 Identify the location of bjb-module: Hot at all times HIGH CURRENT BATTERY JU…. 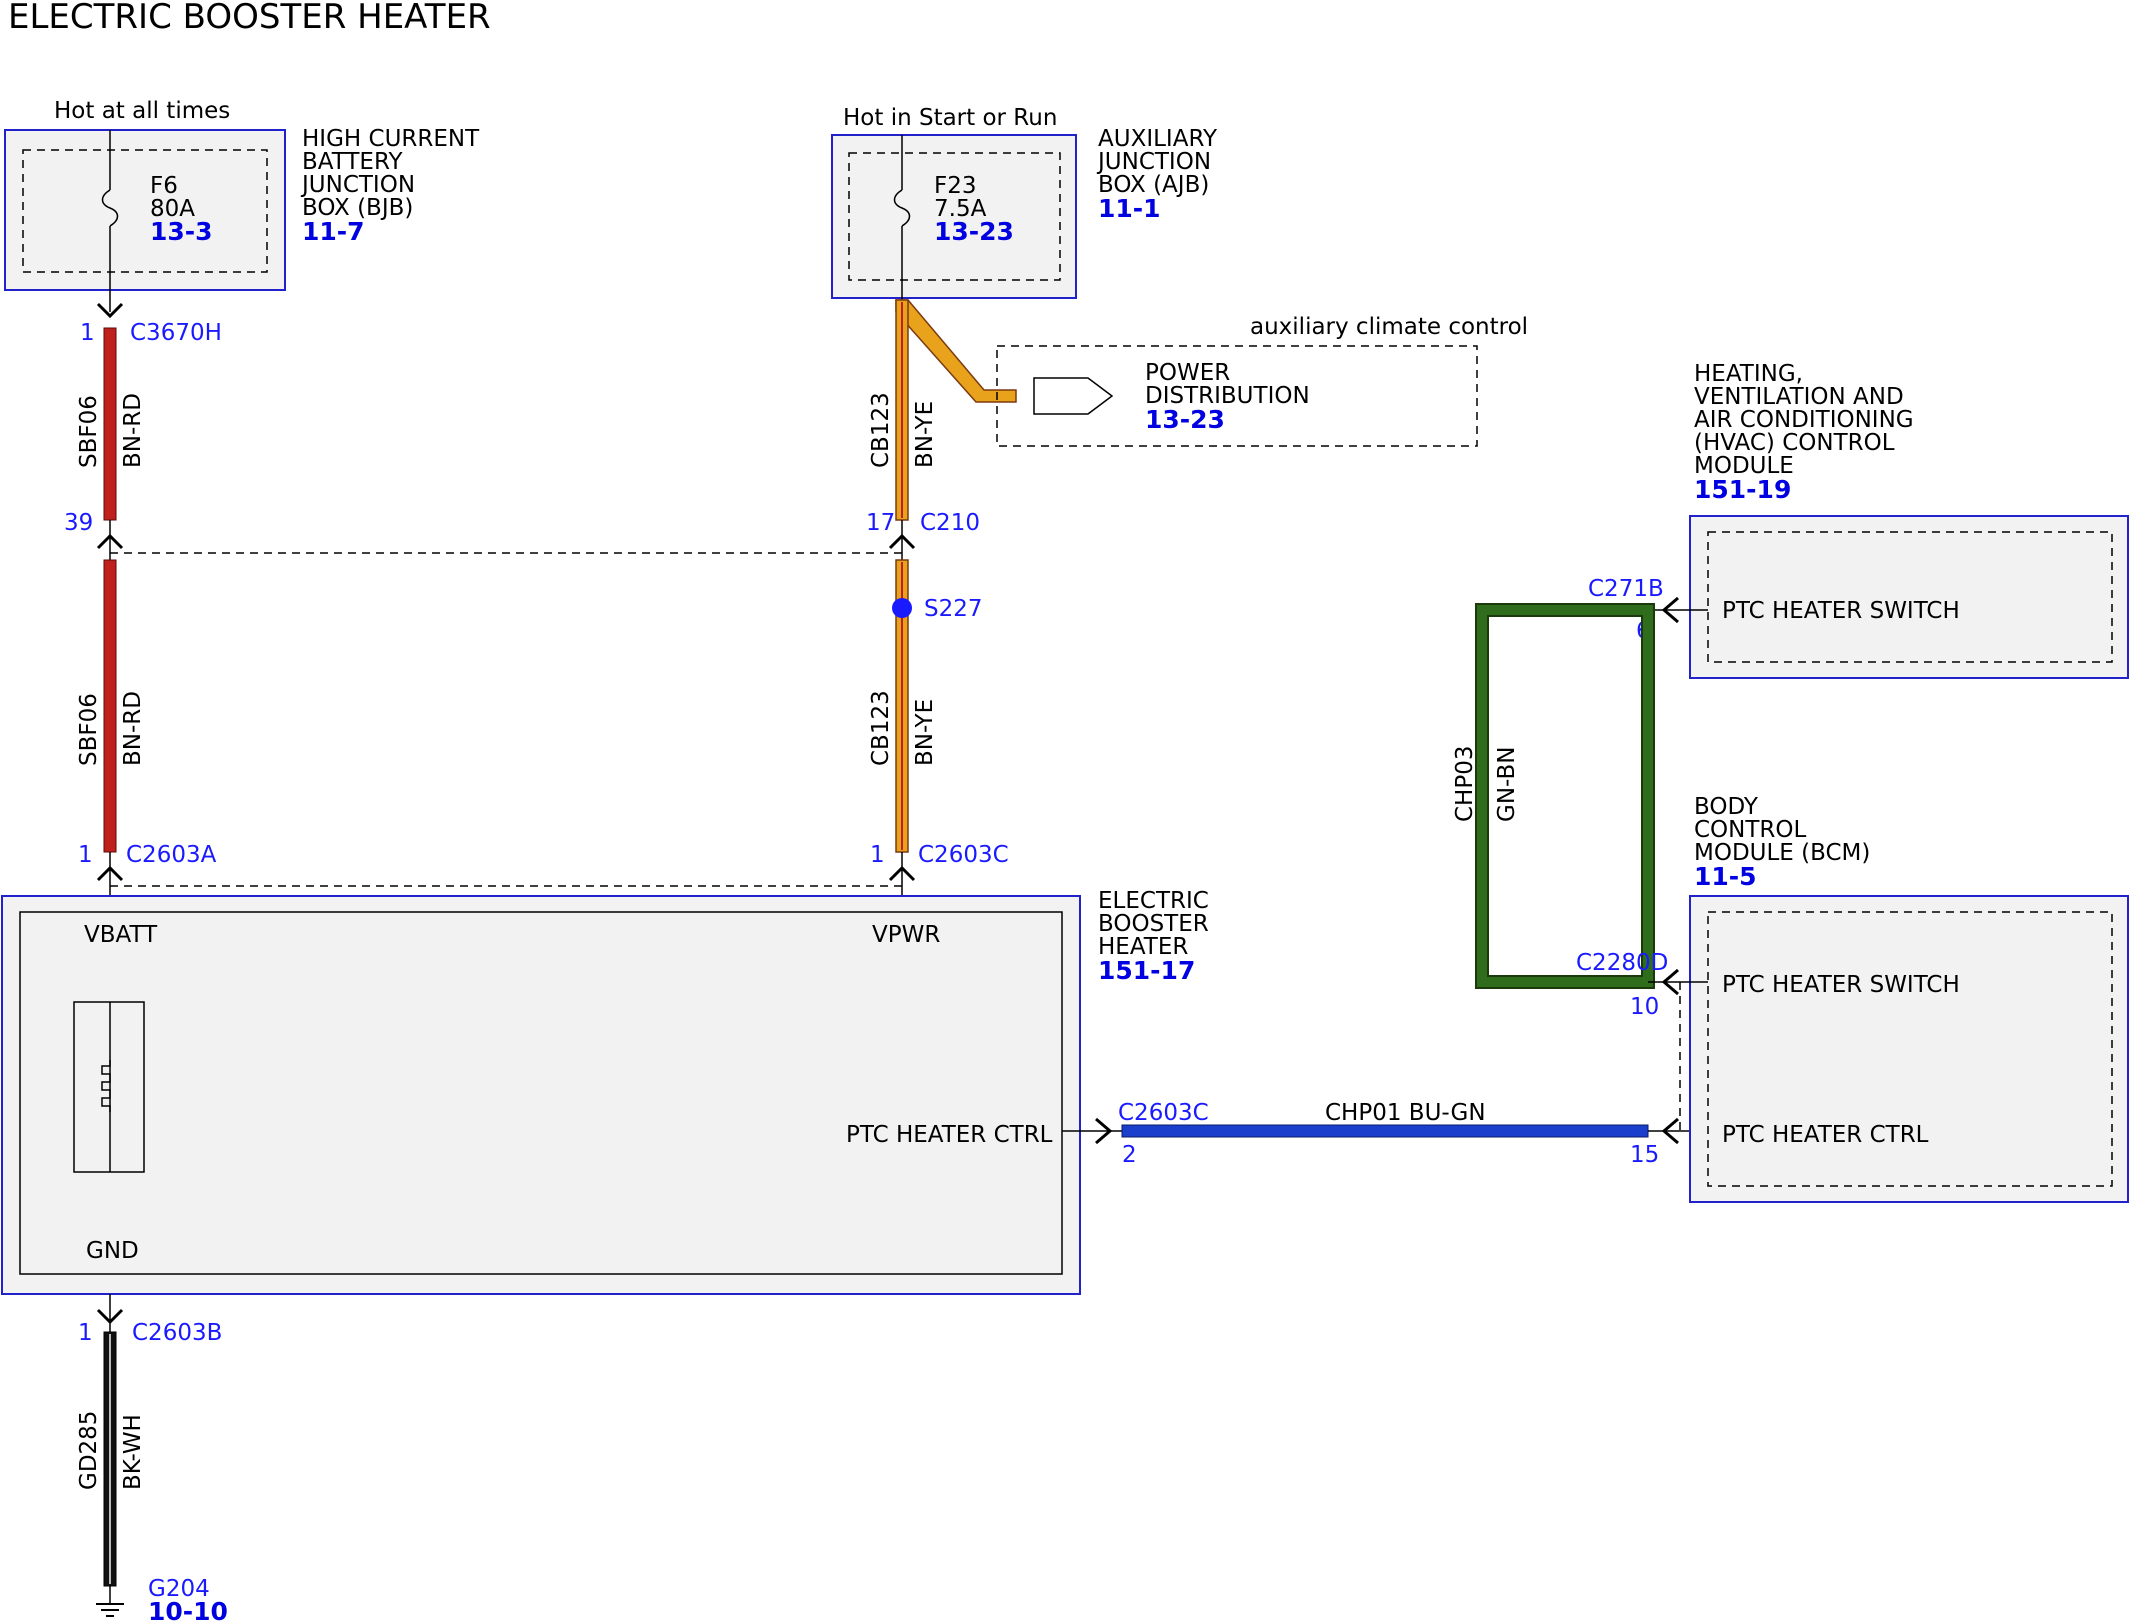
(242, 194).